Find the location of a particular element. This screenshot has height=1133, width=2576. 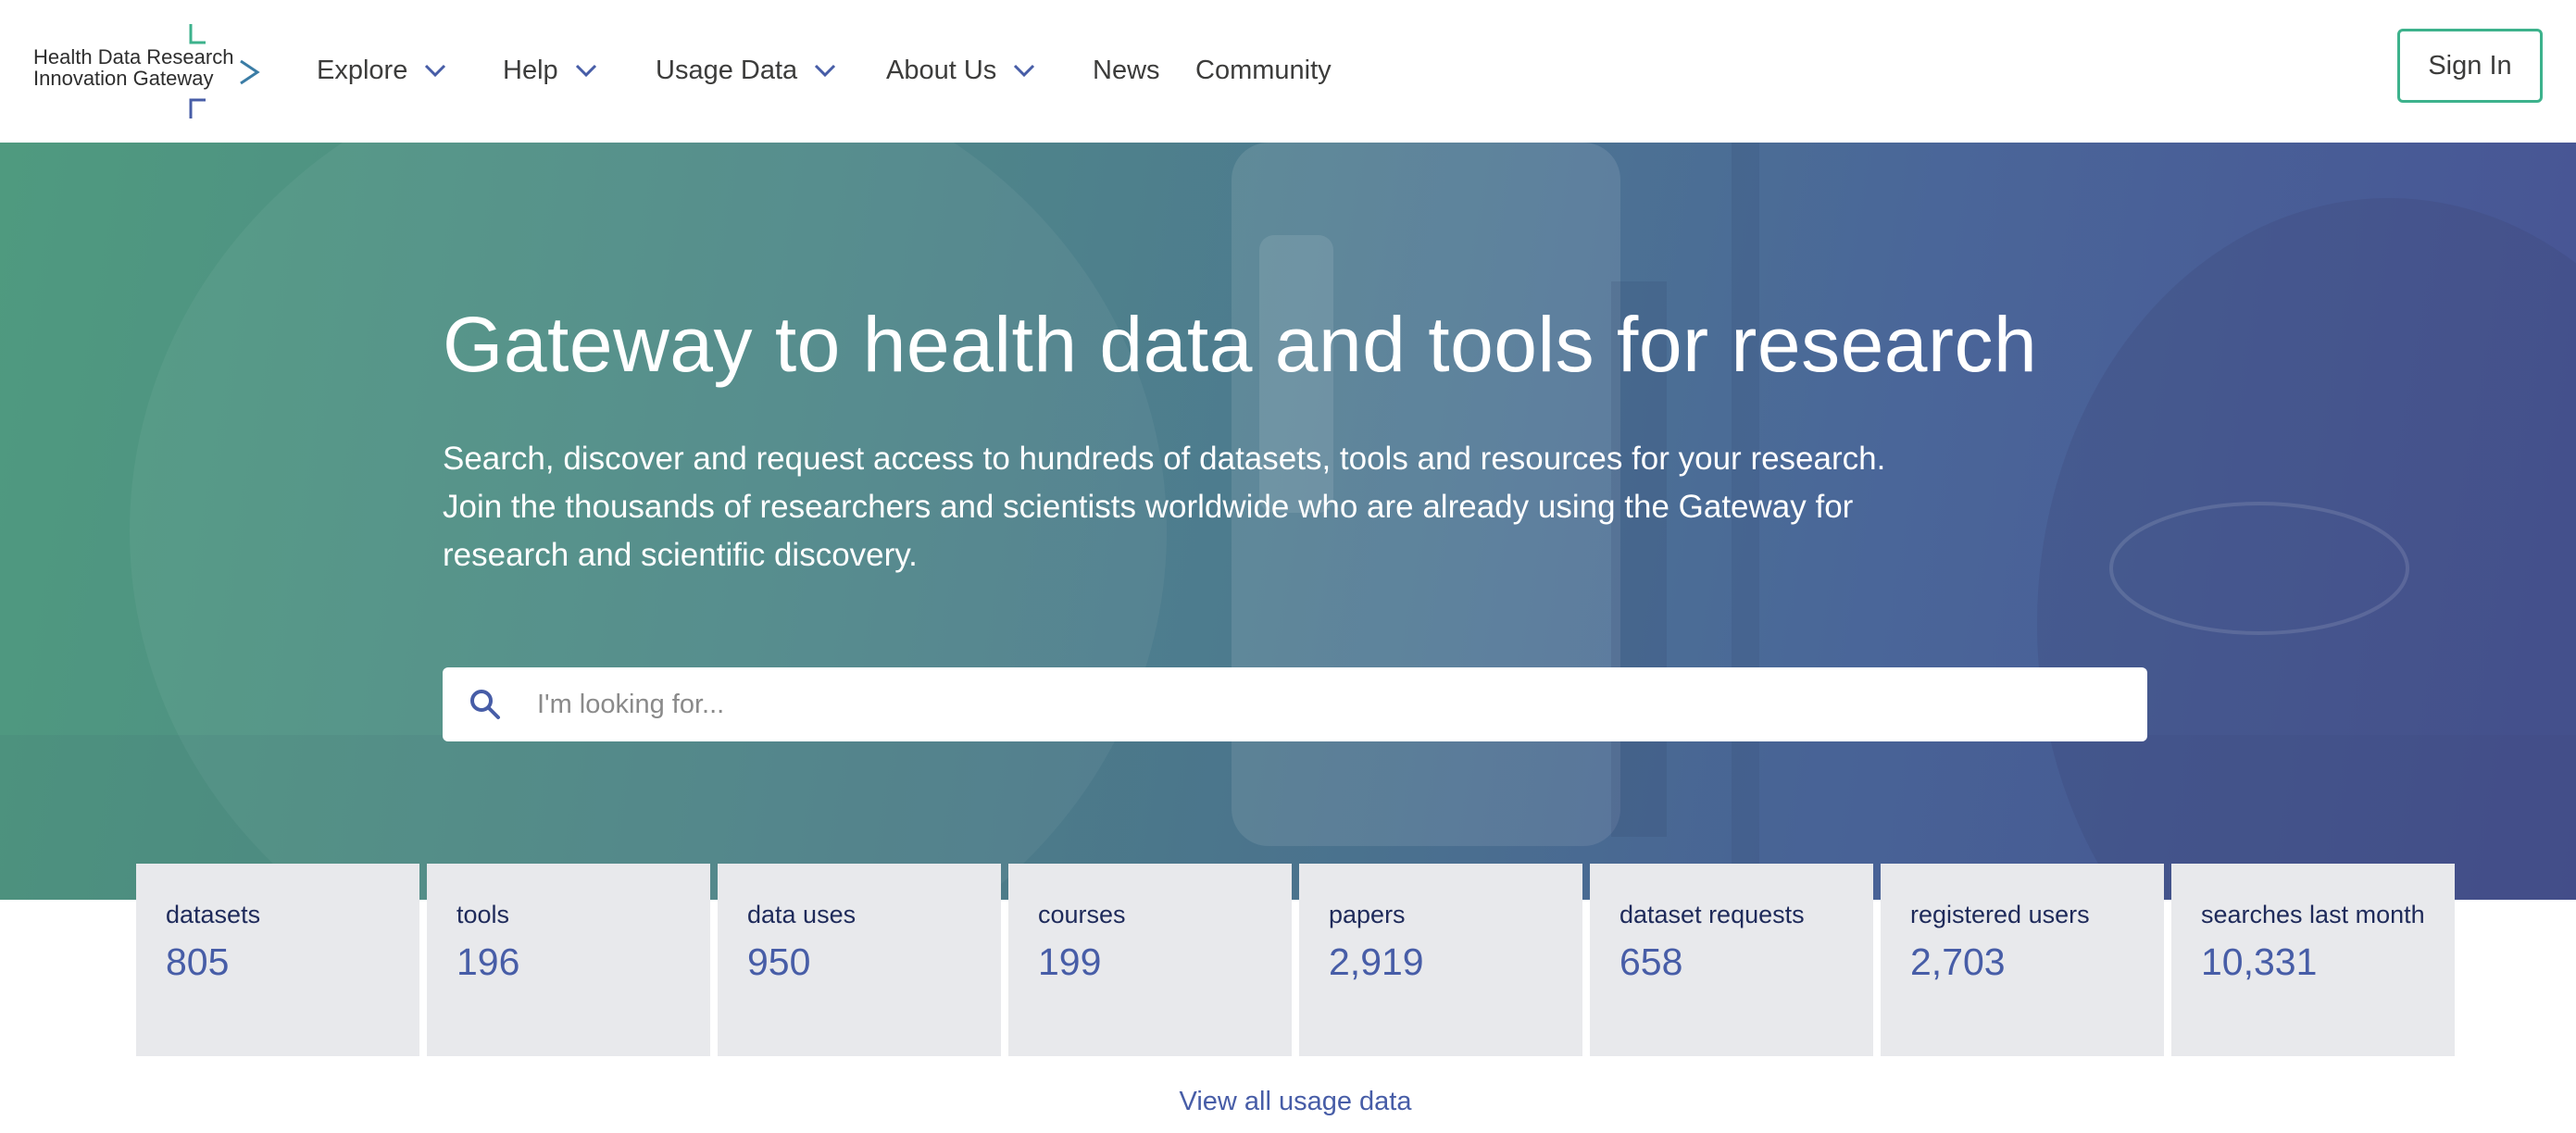

stat-label: registered users is located at coordinates (2000, 914).